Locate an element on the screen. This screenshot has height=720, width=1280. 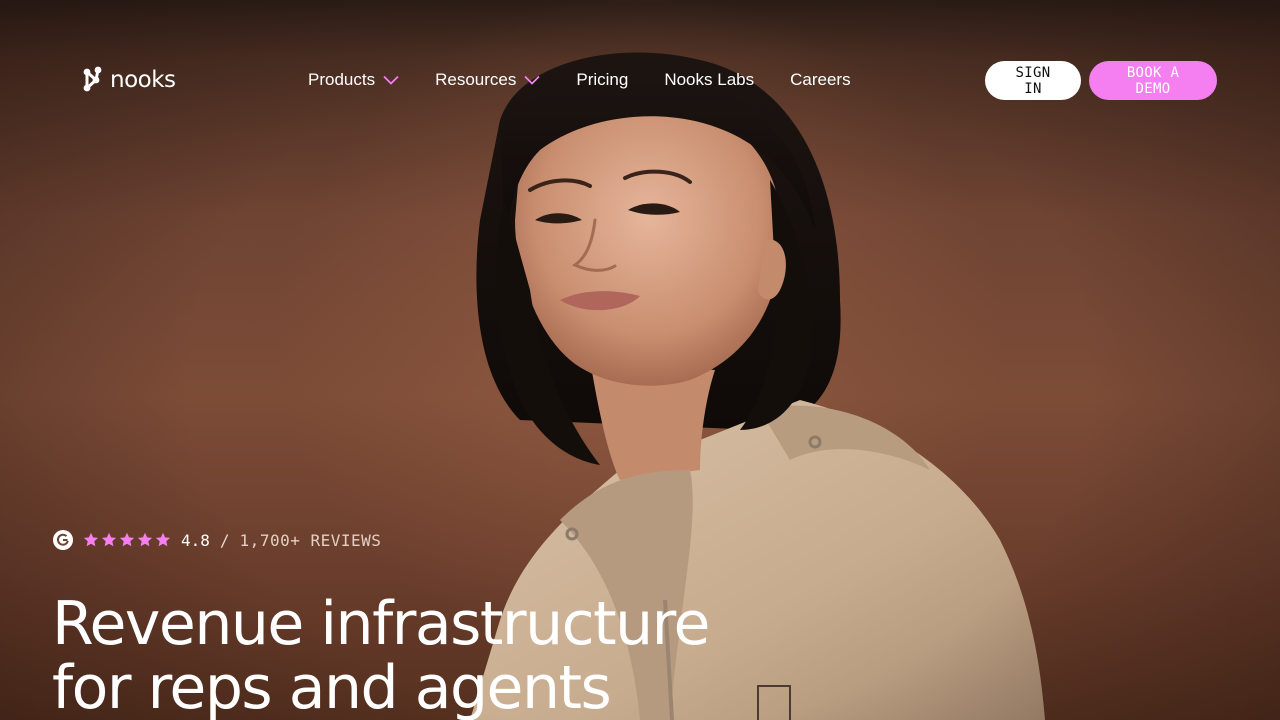
headline-line-1: Revenue infrastructure is located at coordinates (381, 624).